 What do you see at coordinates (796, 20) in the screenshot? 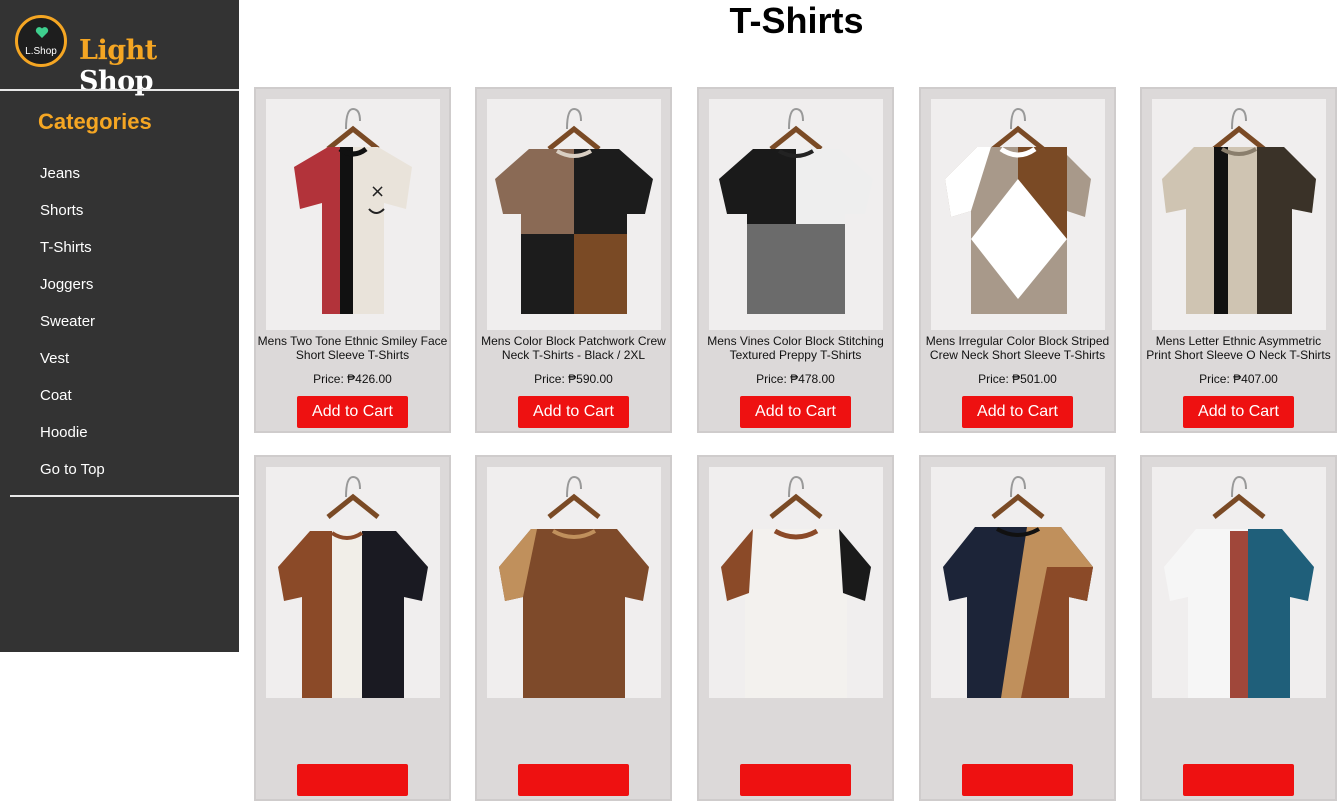
I see `page-title: T-Shirts` at bounding box center [796, 20].